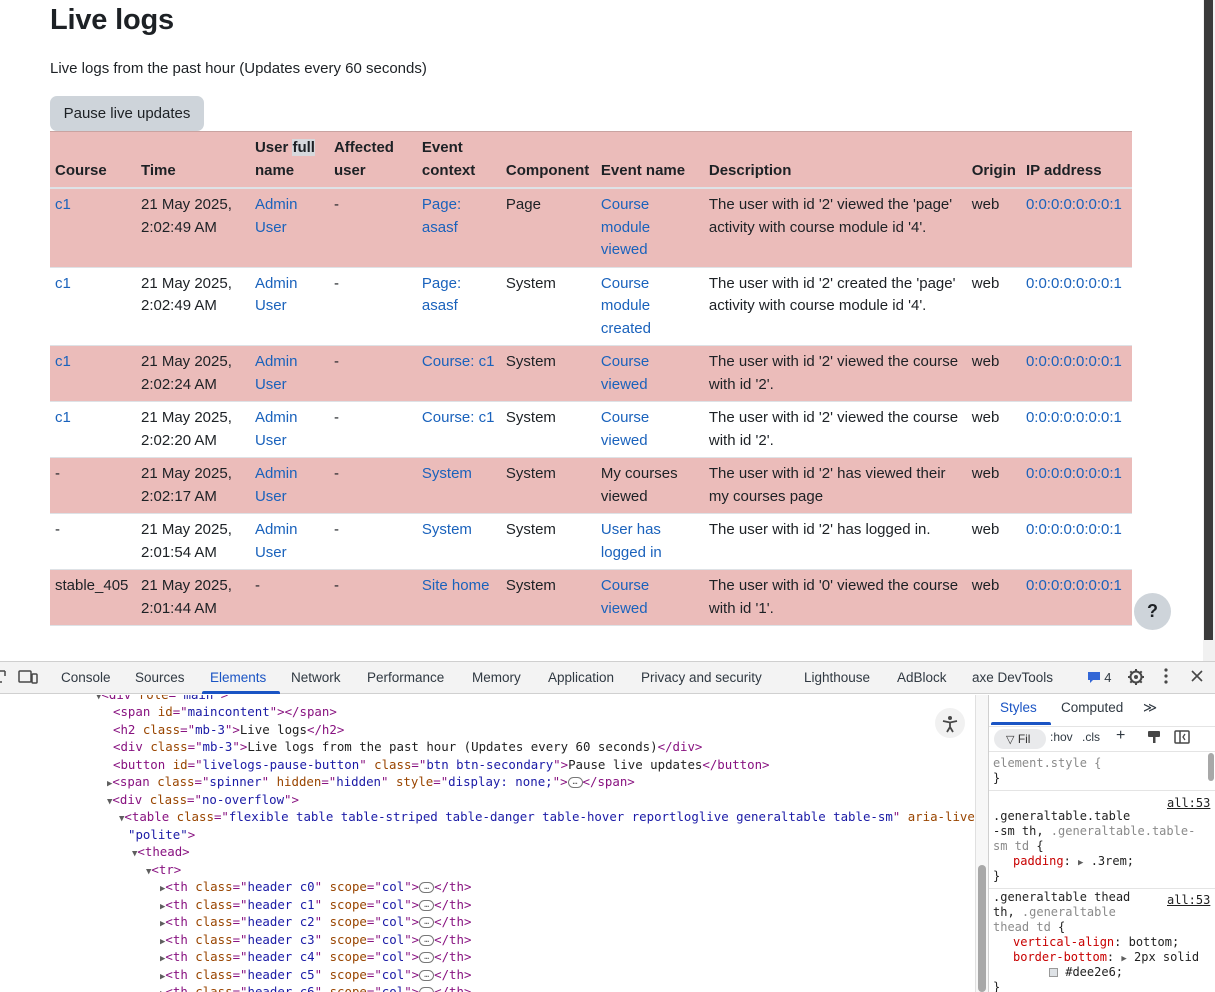 The height and width of the screenshot is (992, 1215). Describe the element at coordinates (835, 160) in the screenshot. I see `header-description: Description` at that location.